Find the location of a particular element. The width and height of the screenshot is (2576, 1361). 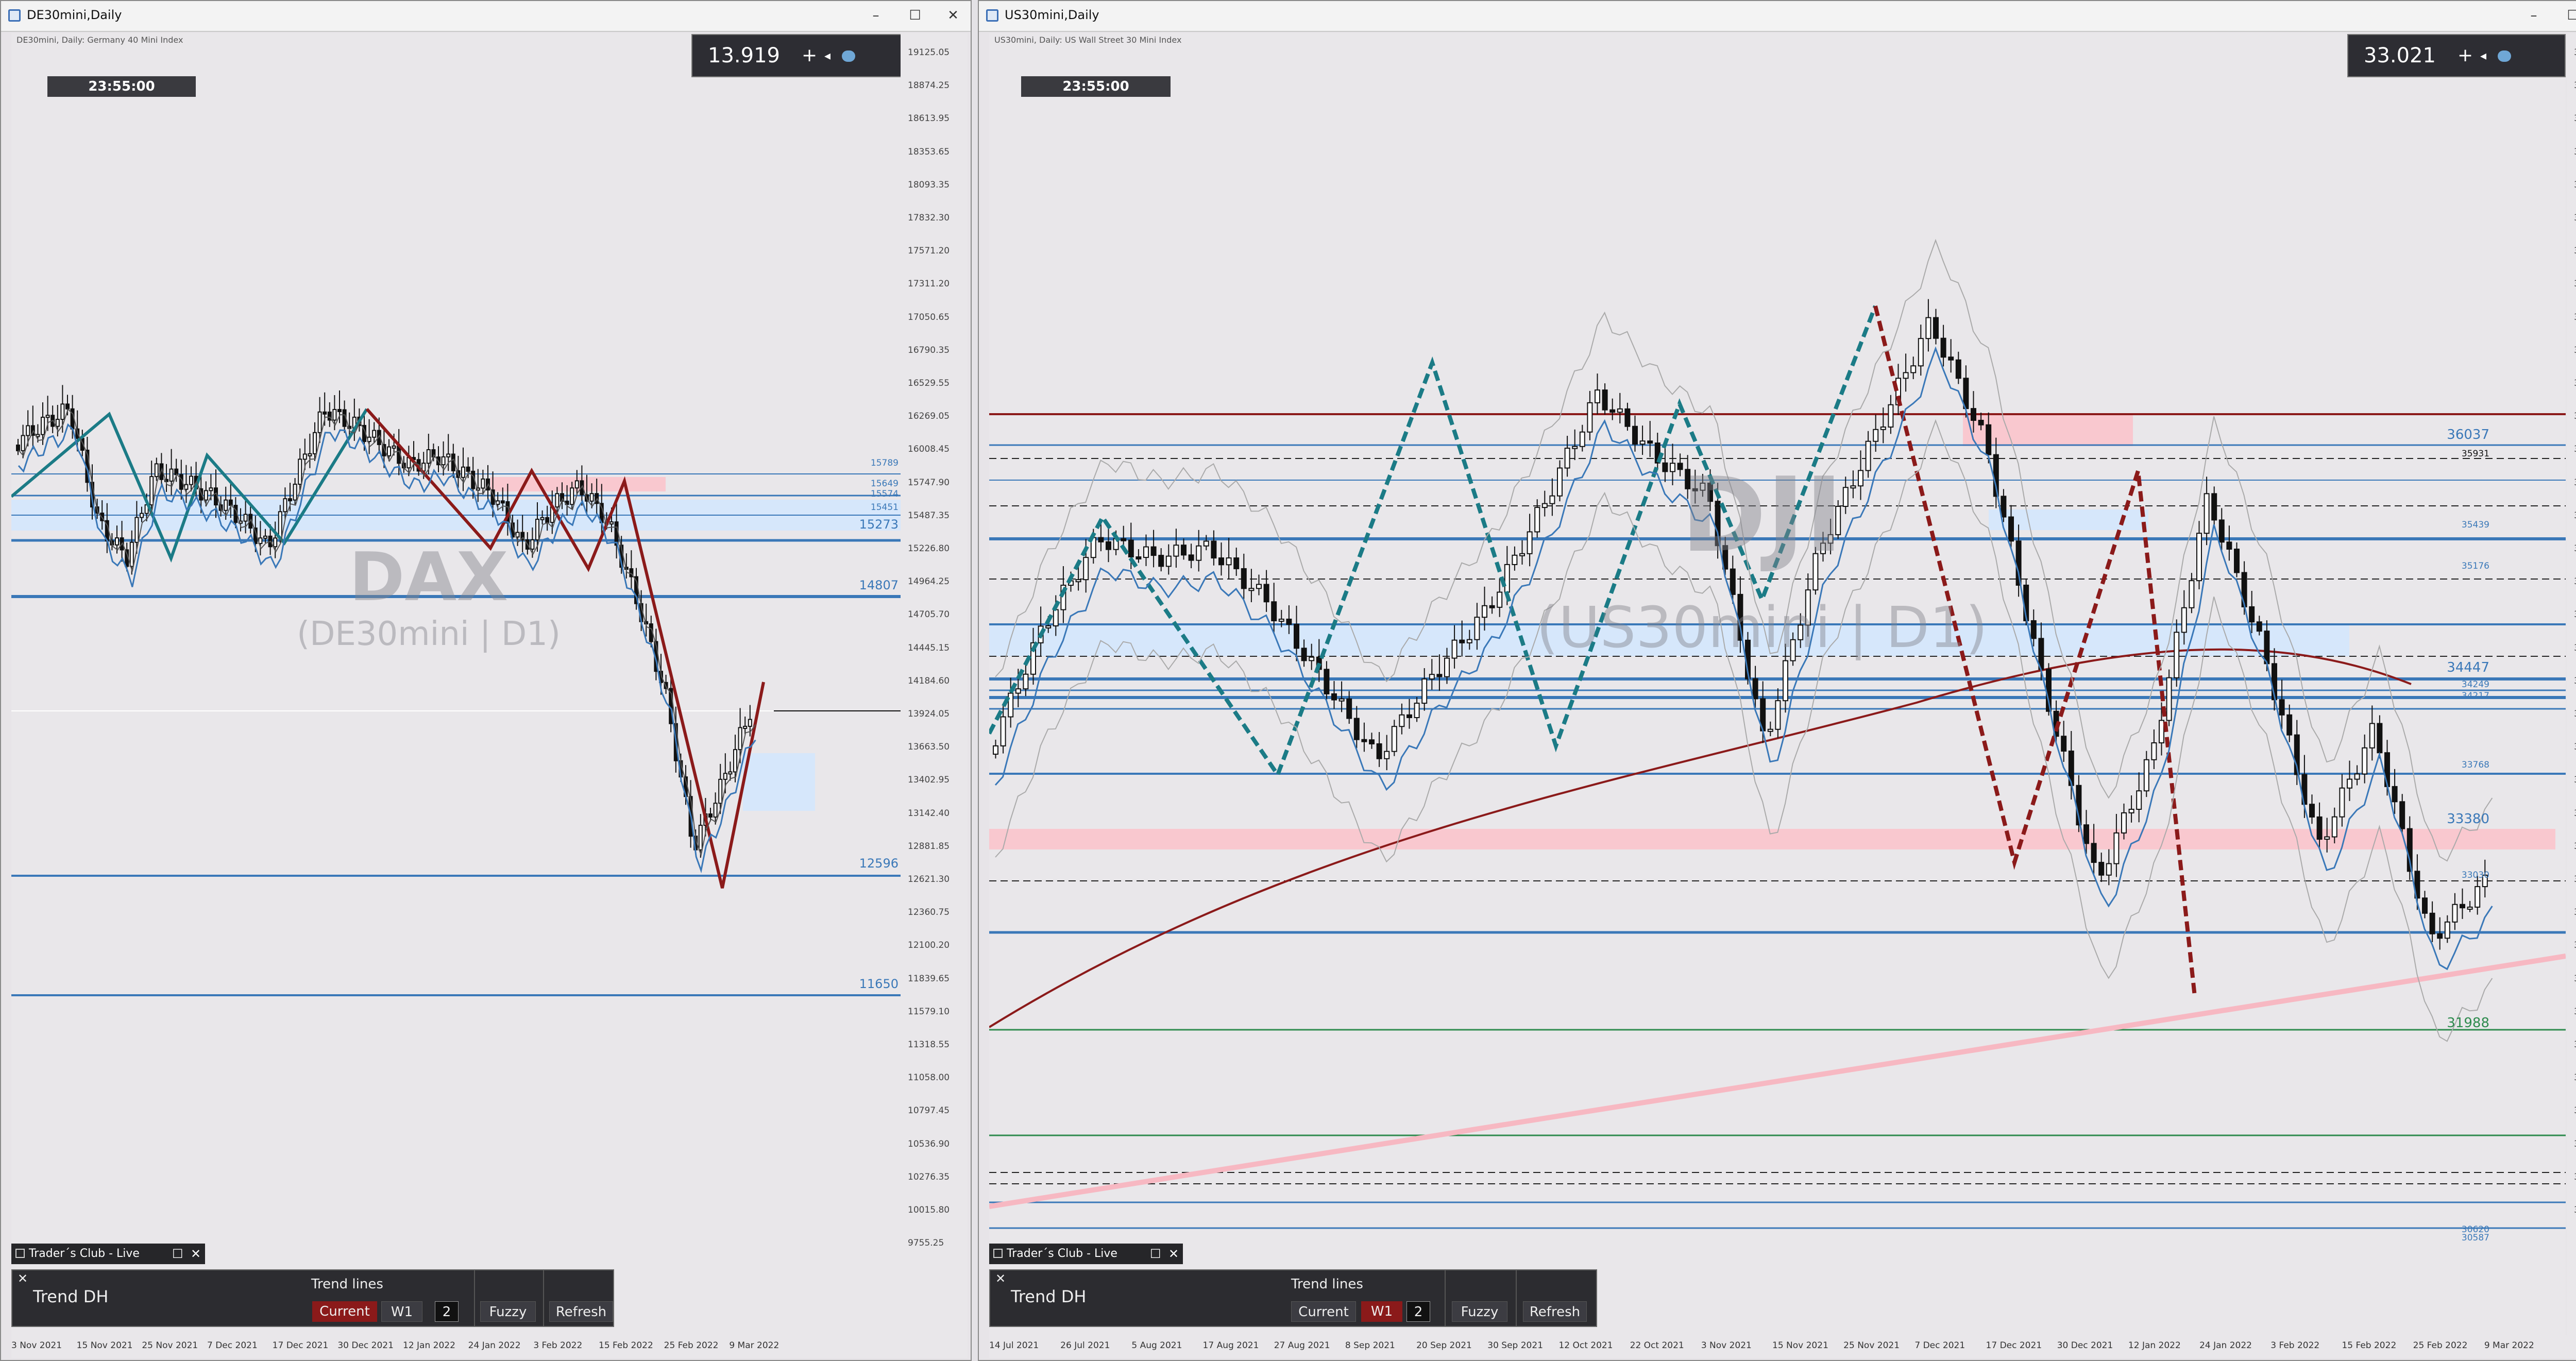

time-tick-label: 3 Feb 2022 is located at coordinates (558, 1345).